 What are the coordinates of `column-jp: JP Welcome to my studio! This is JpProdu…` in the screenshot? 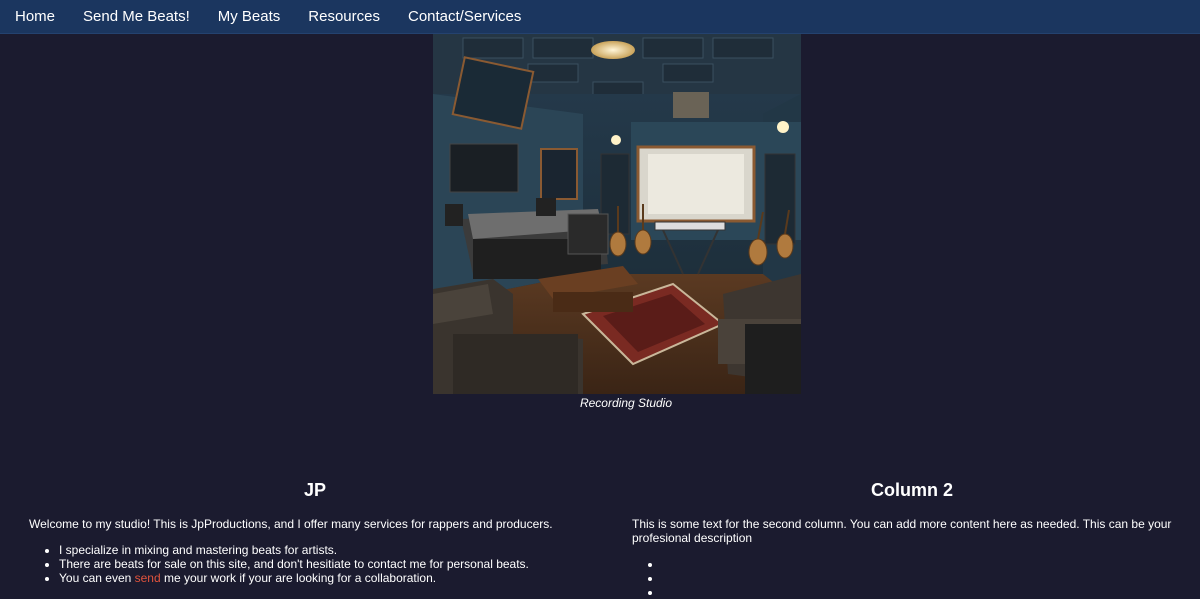 It's located at (315, 531).